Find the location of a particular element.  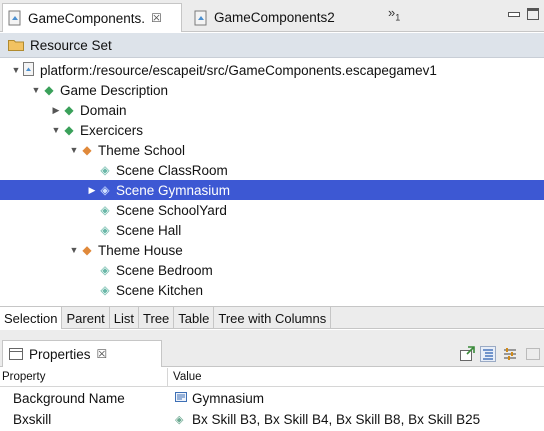

column-header-value: Value is located at coordinates (187, 377).